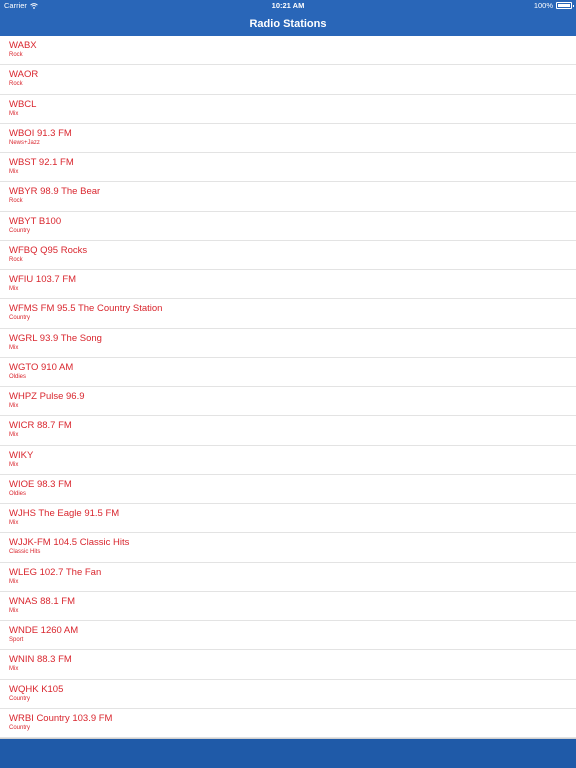 The image size is (576, 768). I want to click on station-name: WBST 92.1 FM, so click(41, 162).